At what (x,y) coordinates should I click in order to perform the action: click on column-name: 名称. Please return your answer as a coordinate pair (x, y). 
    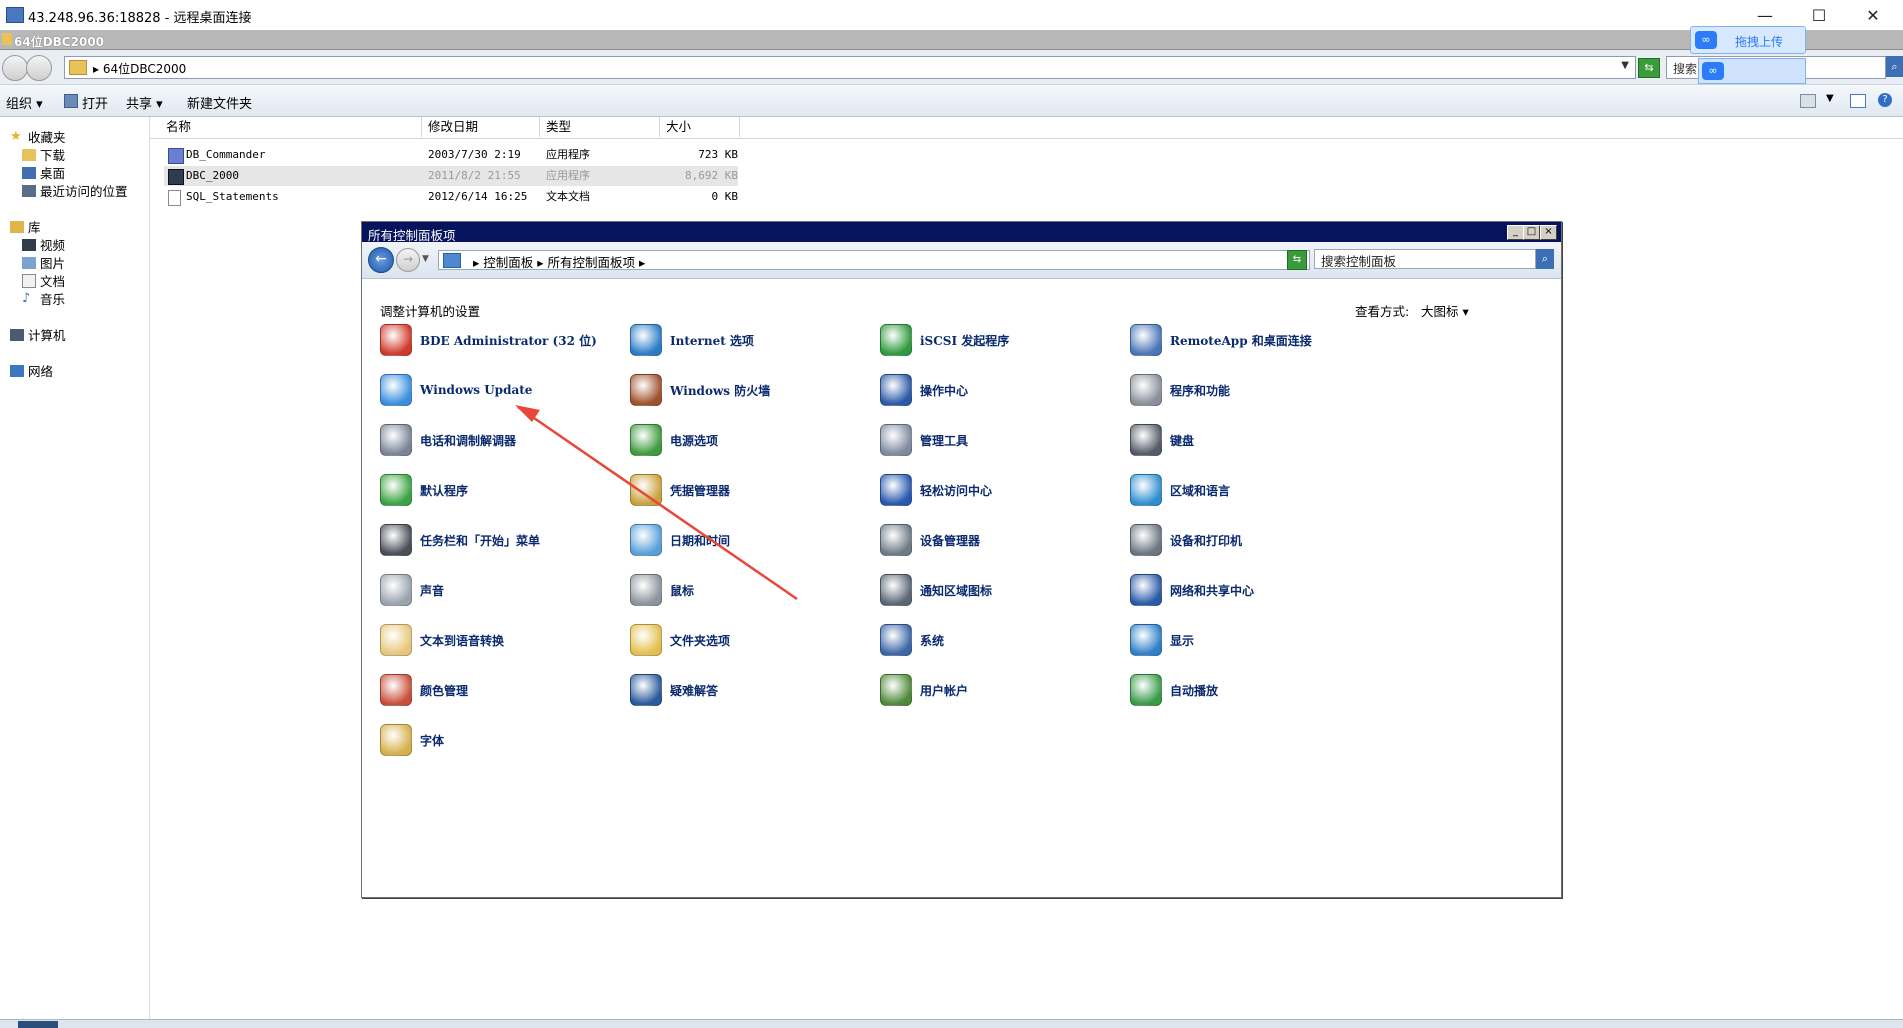
    Looking at the image, I should click on (291, 127).